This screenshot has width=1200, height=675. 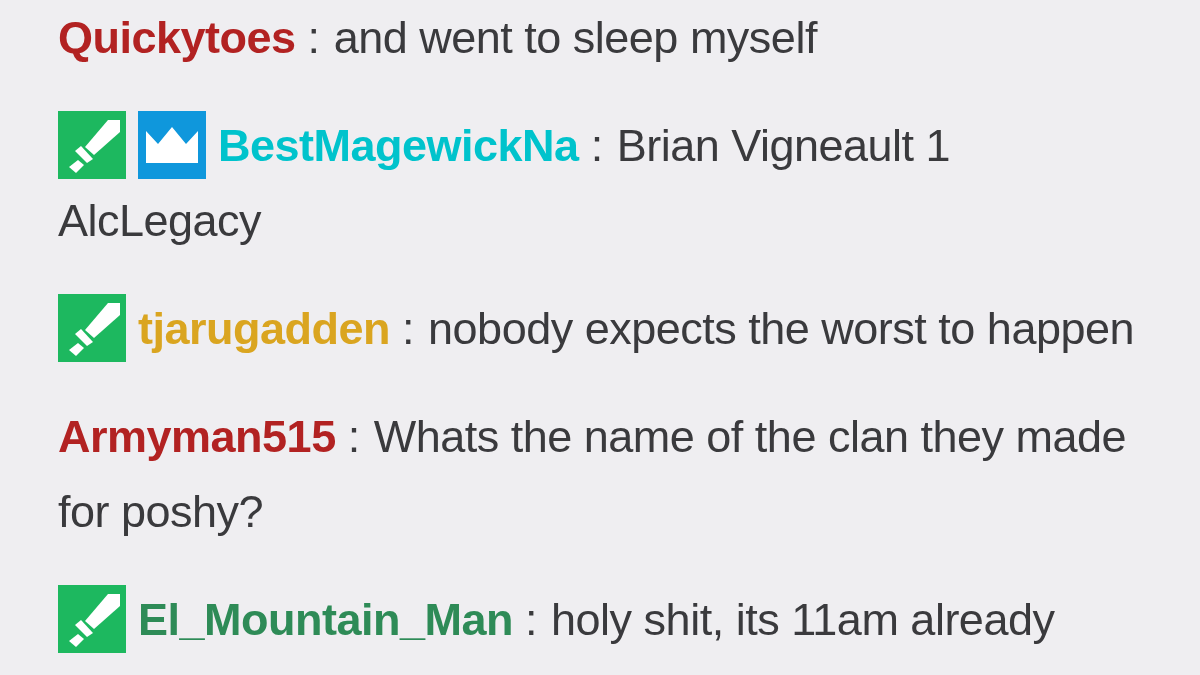 What do you see at coordinates (575, 37) in the screenshot?
I see `message-text: and went to sleep myself` at bounding box center [575, 37].